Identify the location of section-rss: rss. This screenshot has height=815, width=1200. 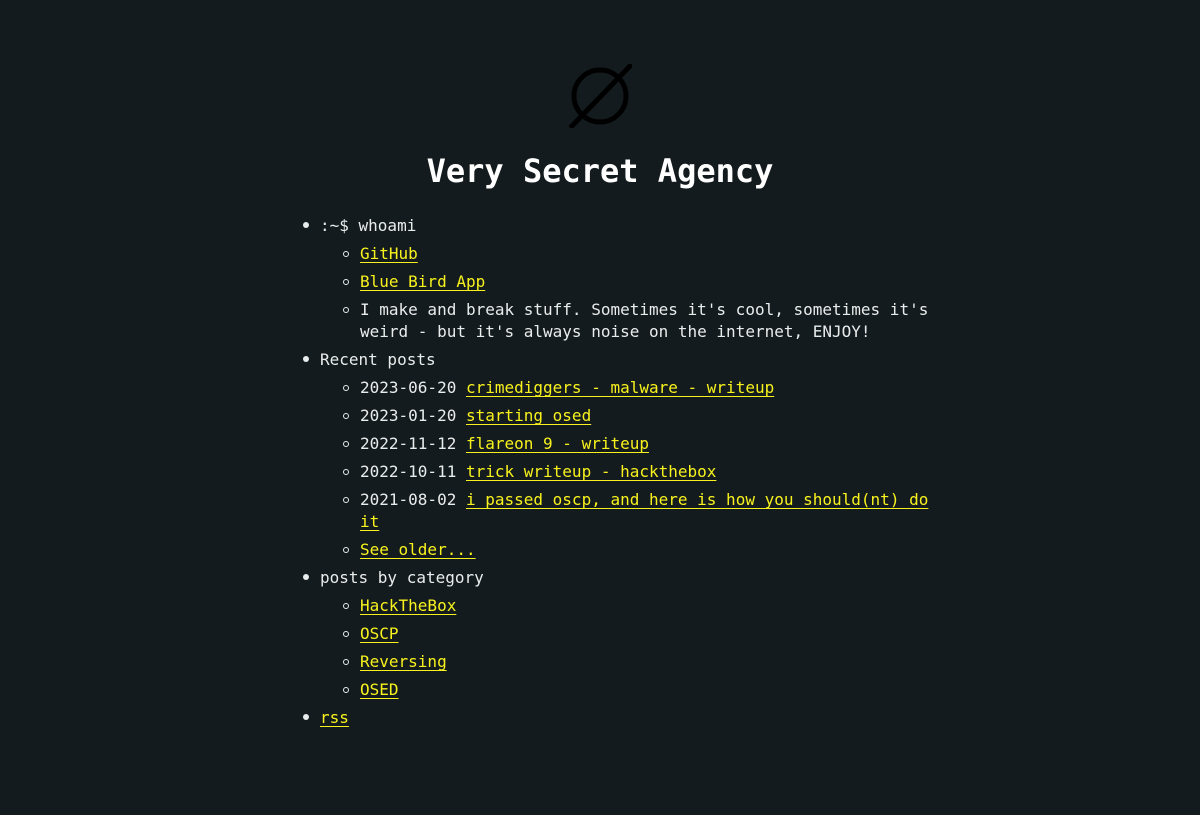
(610, 718).